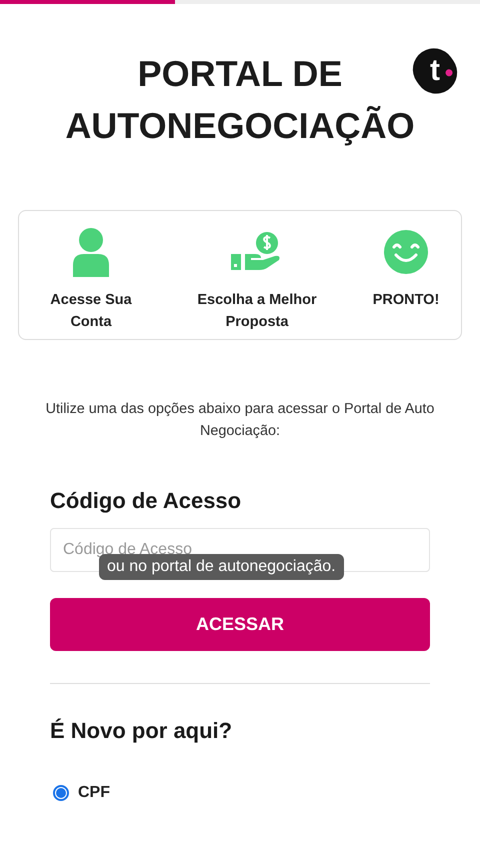  Describe the element at coordinates (240, 74) in the screenshot. I see `page-title: PORTAL DE` at that location.